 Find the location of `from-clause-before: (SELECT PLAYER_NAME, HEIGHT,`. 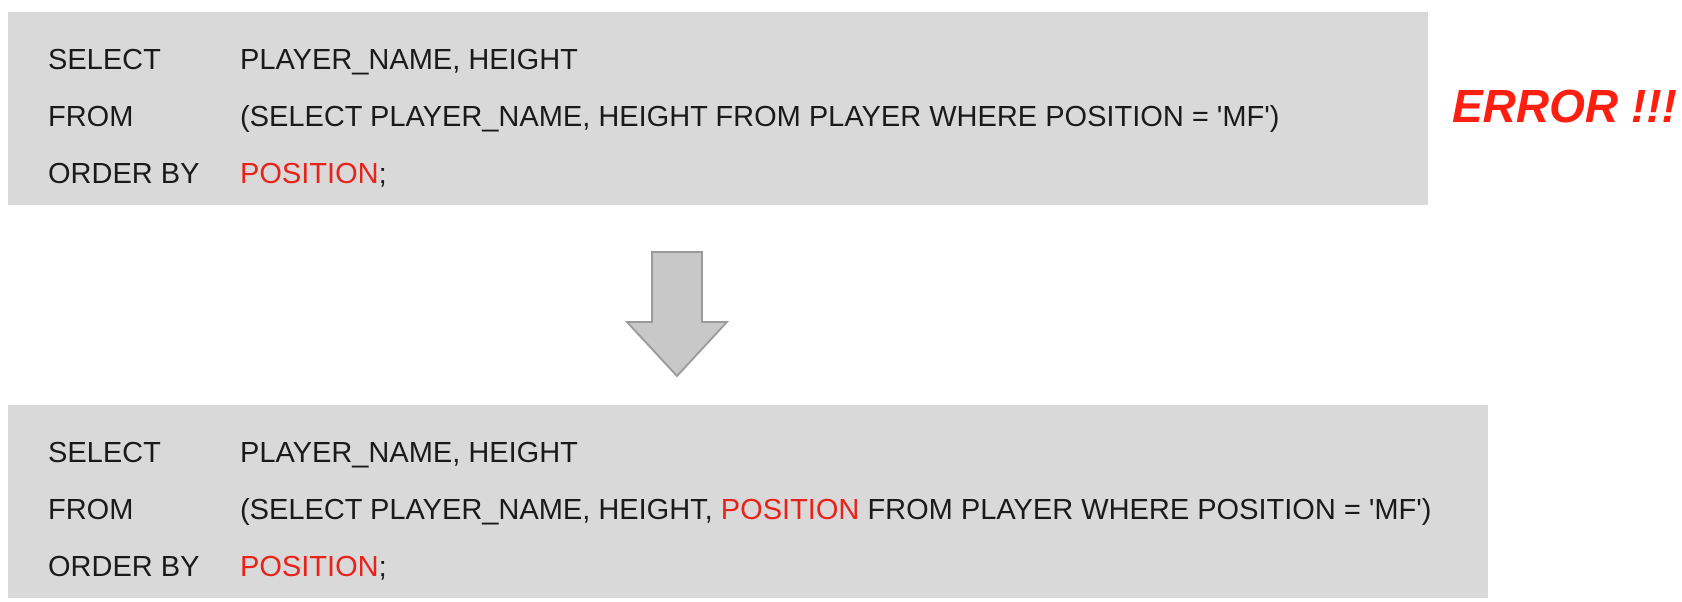

from-clause-before: (SELECT PLAYER_NAME, HEIGHT, is located at coordinates (476, 510).